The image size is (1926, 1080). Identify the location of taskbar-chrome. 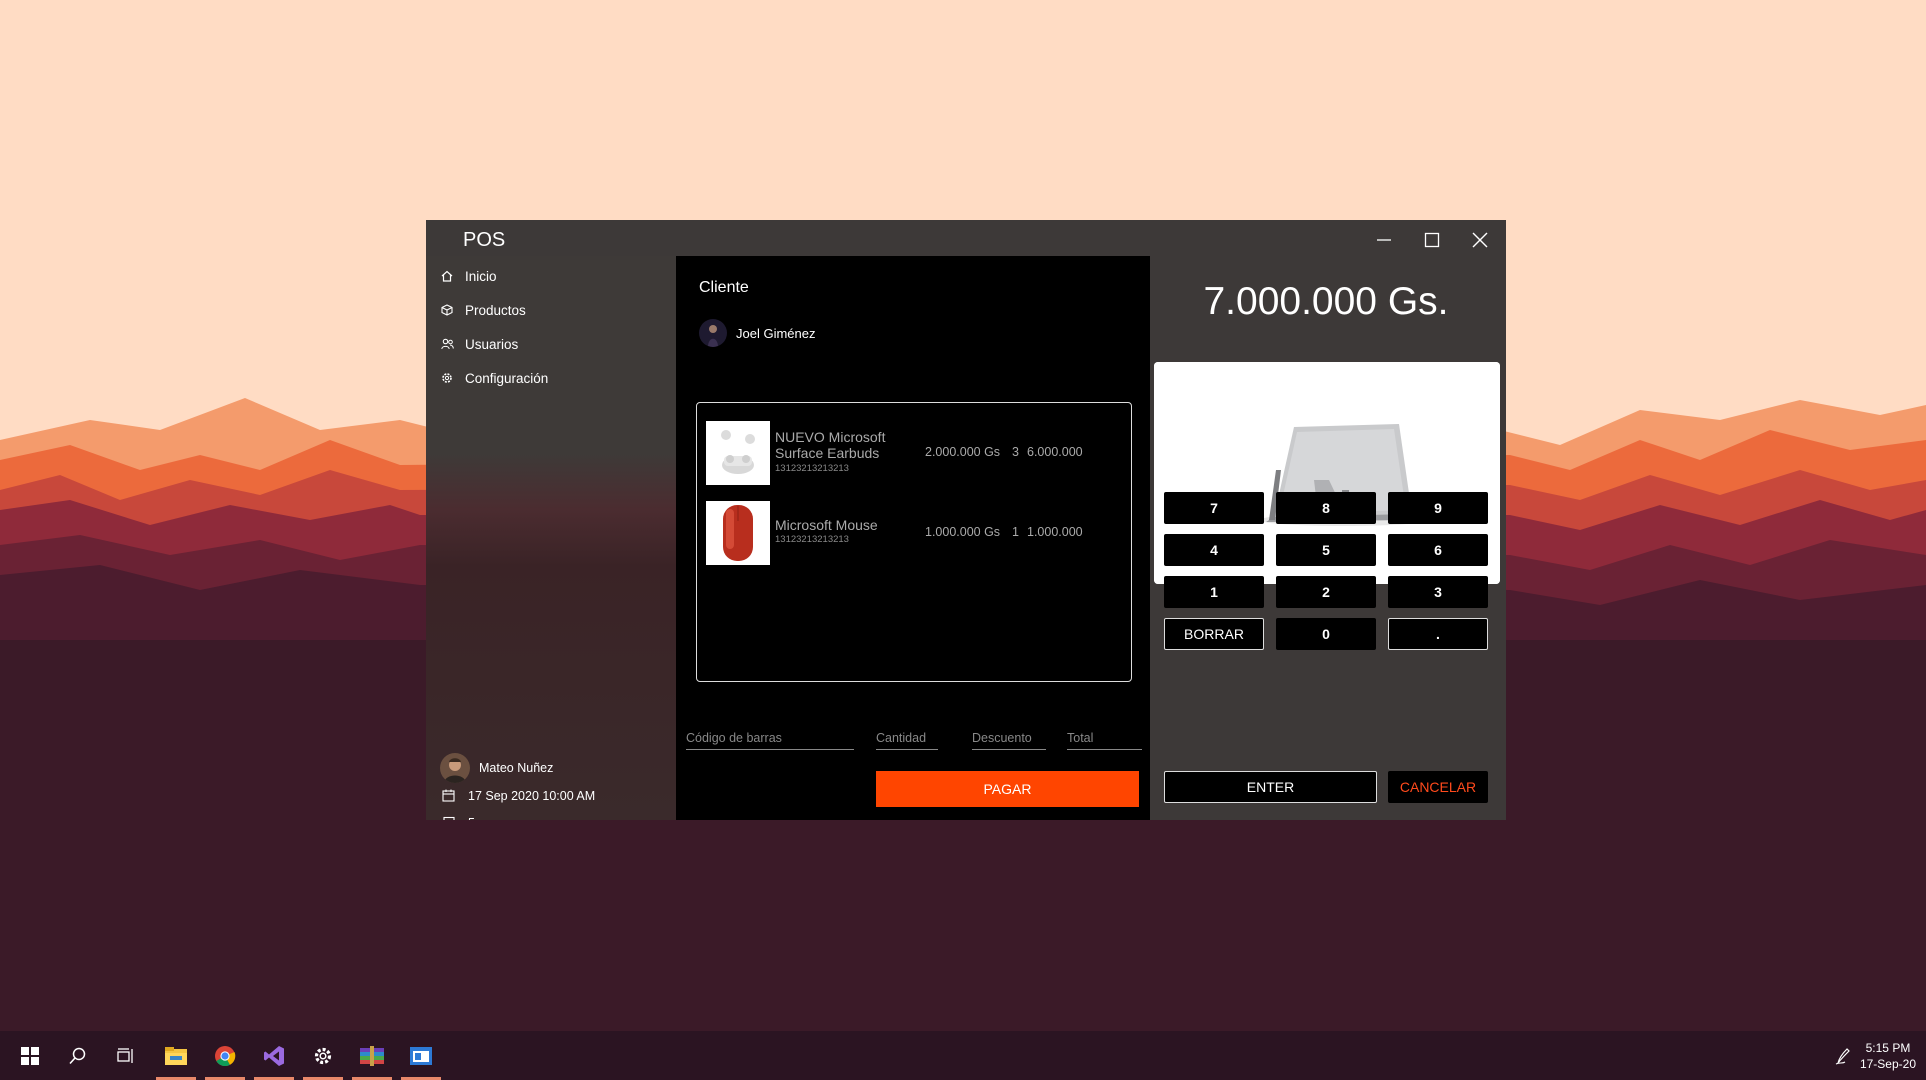
(225, 1055).